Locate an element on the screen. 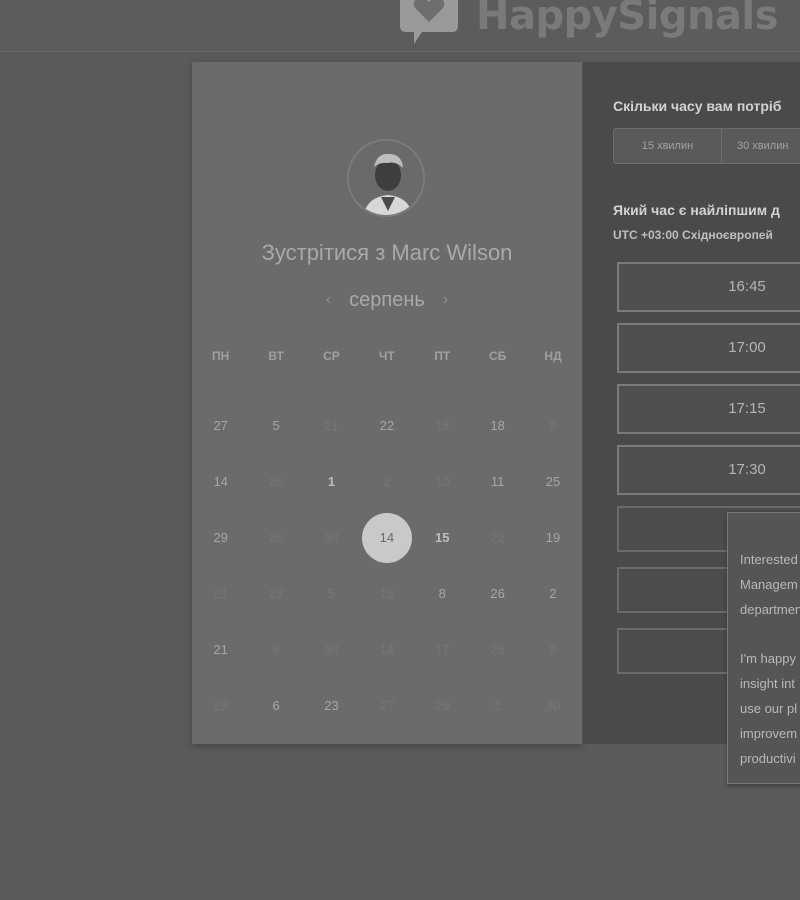 This screenshot has width=800, height=900. calendar-day-number: 23 is located at coordinates (331, 705).